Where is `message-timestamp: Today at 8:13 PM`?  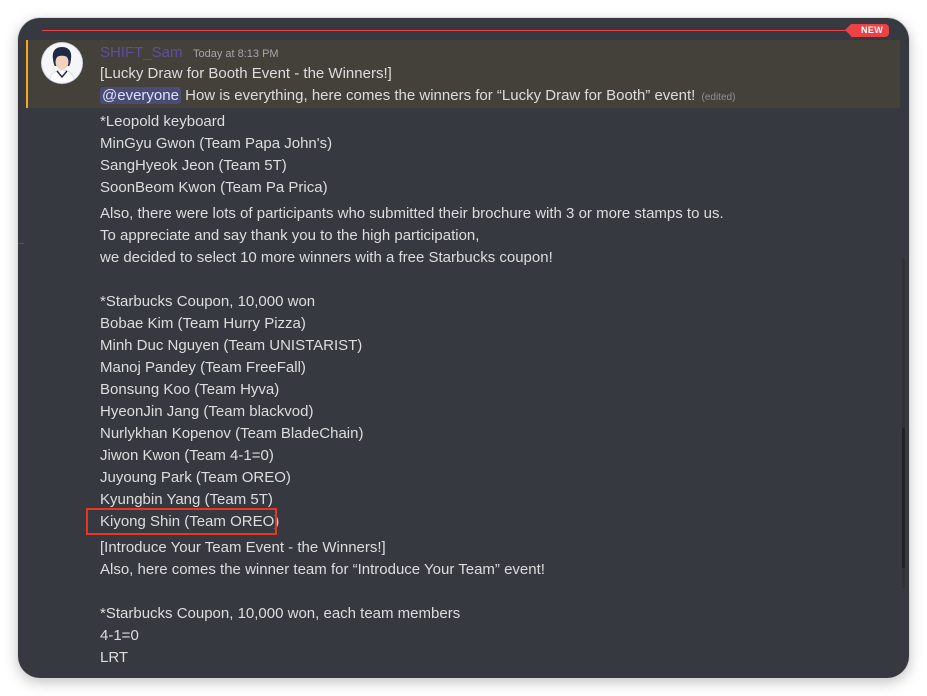 message-timestamp: Today at 8:13 PM is located at coordinates (235, 54).